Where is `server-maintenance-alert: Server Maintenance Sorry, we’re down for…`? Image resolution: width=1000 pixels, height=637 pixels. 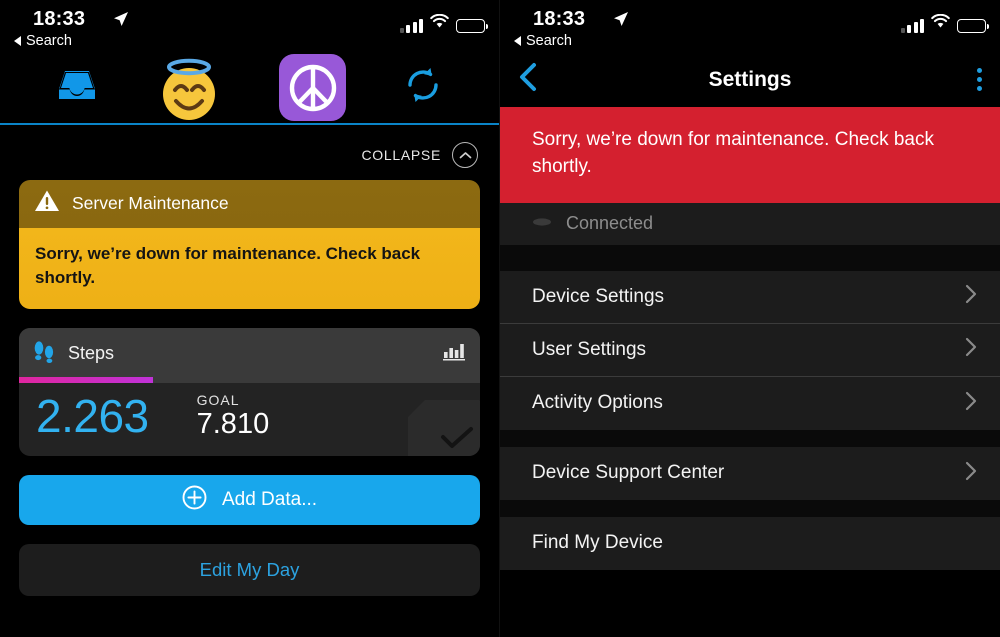 server-maintenance-alert: Server Maintenance Sorry, we’re down for… is located at coordinates (249, 244).